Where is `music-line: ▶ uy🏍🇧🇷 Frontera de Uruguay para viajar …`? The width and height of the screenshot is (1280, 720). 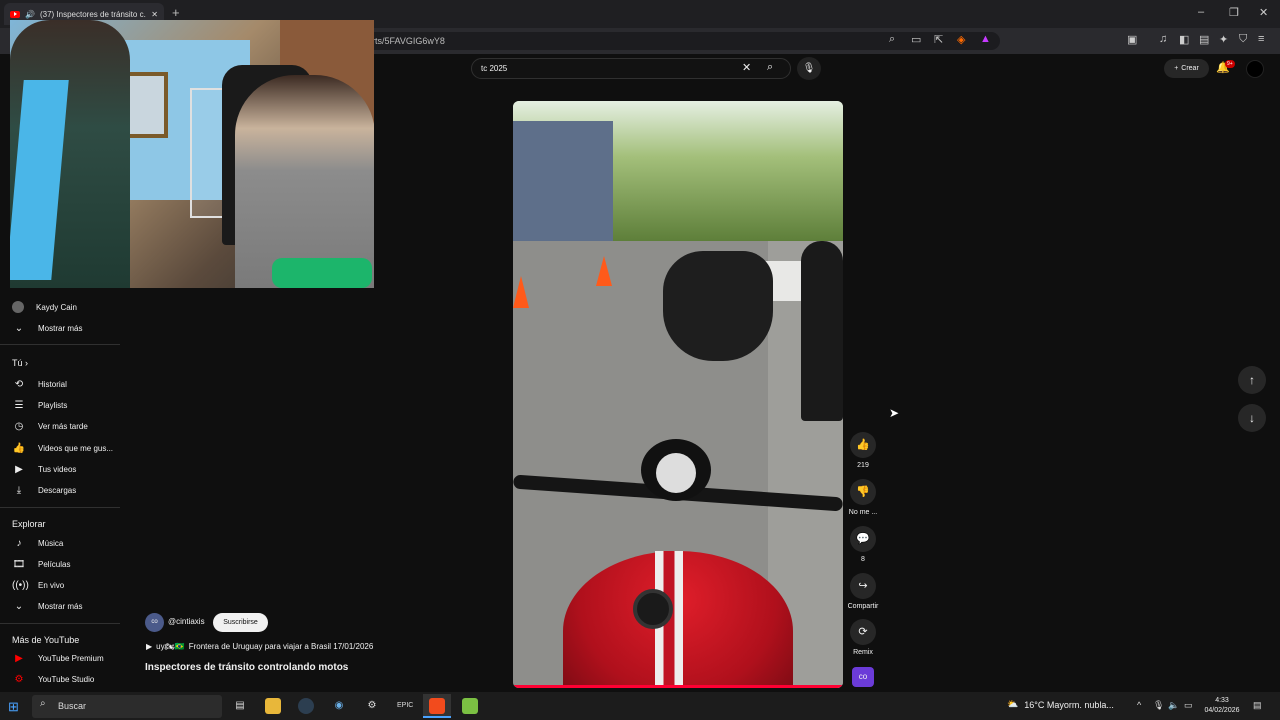 music-line: ▶ uy🏍🇧🇷 Frontera de Uruguay para viajar … is located at coordinates (259, 646).